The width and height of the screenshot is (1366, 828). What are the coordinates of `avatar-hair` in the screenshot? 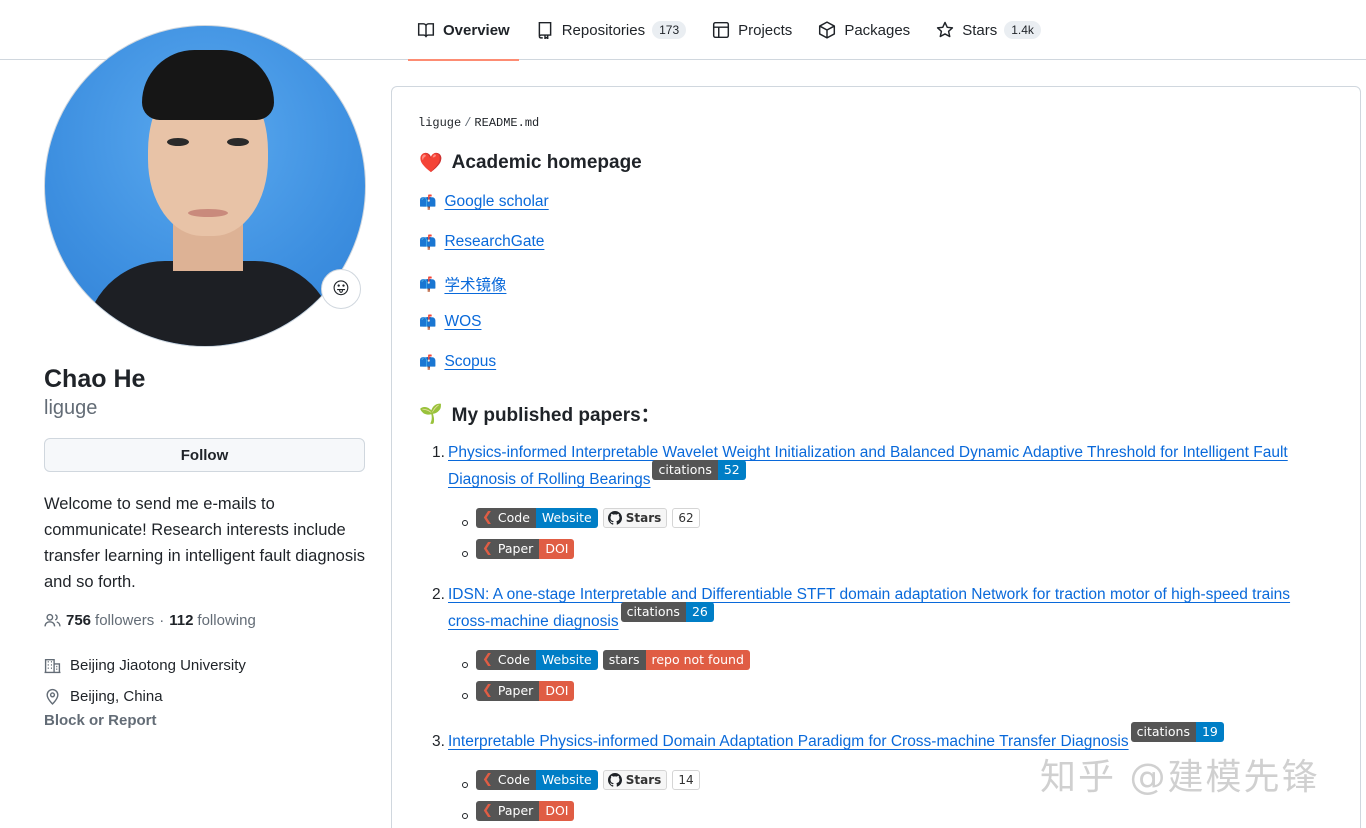 It's located at (208, 85).